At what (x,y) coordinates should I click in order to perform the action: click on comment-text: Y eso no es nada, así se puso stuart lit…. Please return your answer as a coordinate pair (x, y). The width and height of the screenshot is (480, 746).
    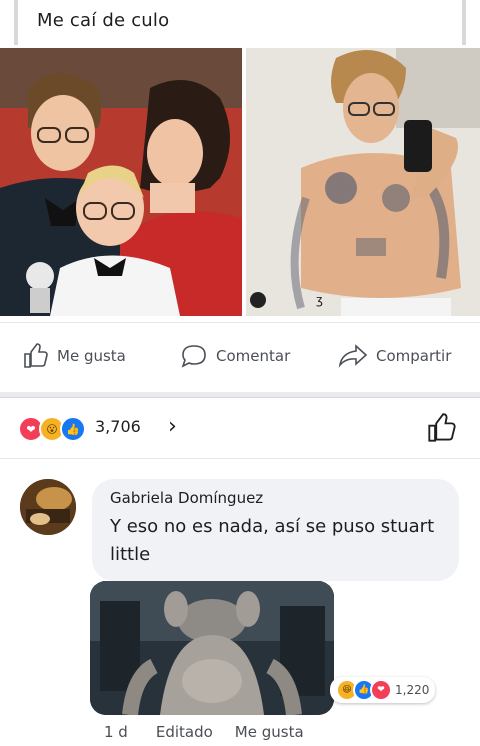
    Looking at the image, I should click on (272, 540).